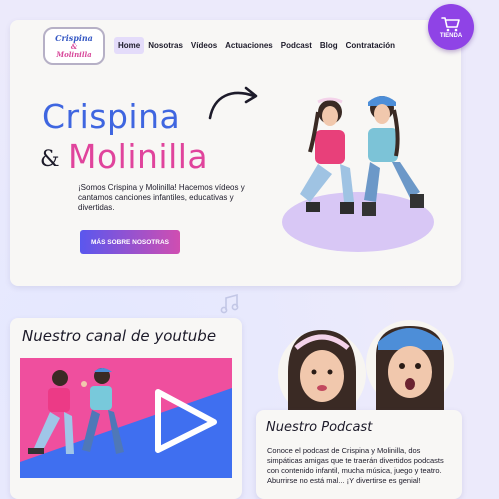 Image resolution: width=499 pixels, height=499 pixels. I want to click on music-note-icon, so click(229, 303).